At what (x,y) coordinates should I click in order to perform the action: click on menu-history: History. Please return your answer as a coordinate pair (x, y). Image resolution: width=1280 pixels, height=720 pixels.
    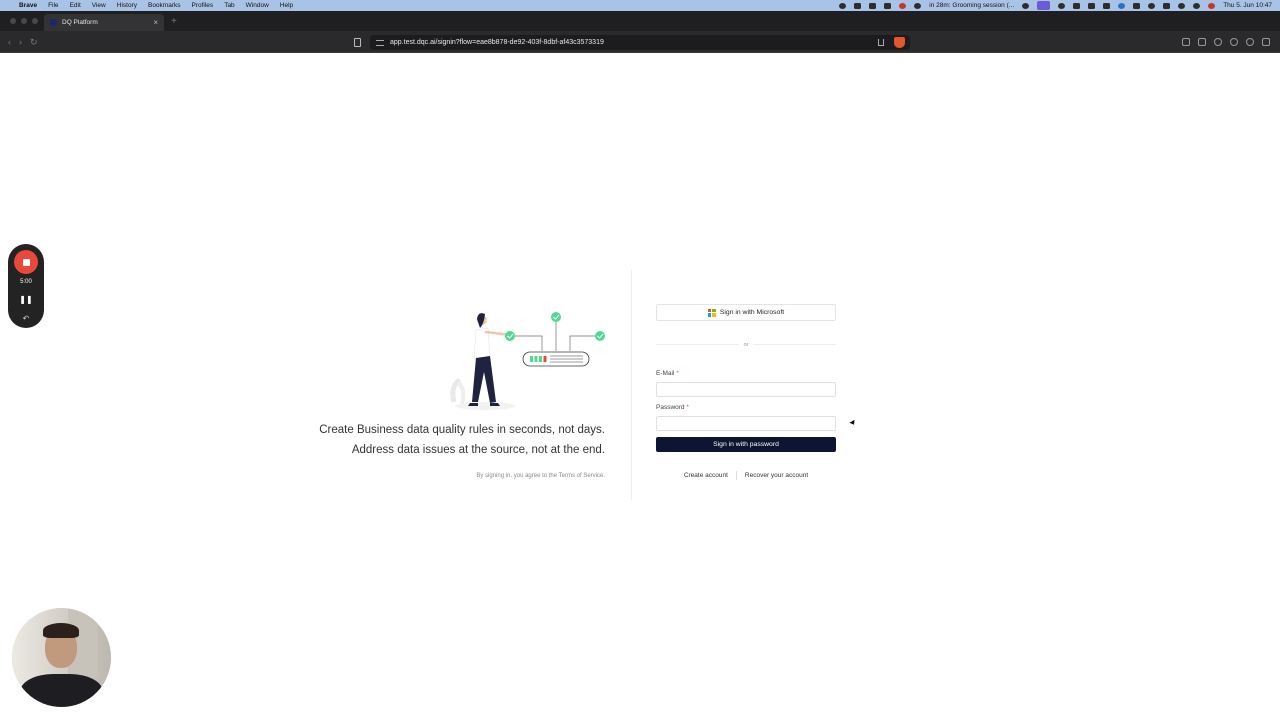
    Looking at the image, I should click on (127, 5).